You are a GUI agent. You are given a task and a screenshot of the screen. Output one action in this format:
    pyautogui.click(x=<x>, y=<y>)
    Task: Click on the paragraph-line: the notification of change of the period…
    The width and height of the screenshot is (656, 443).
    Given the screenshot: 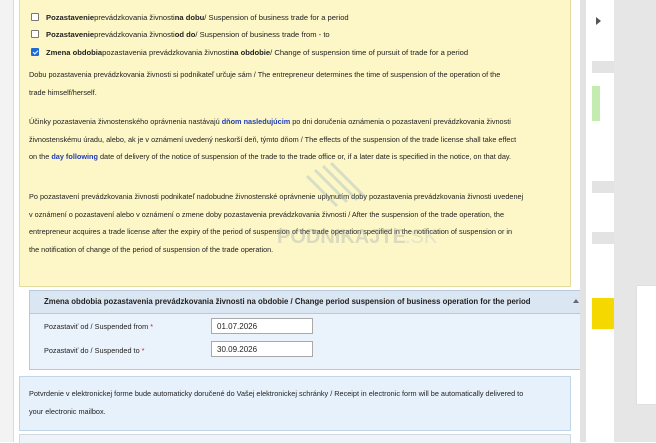 What is the action you would take?
    pyautogui.click(x=151, y=249)
    